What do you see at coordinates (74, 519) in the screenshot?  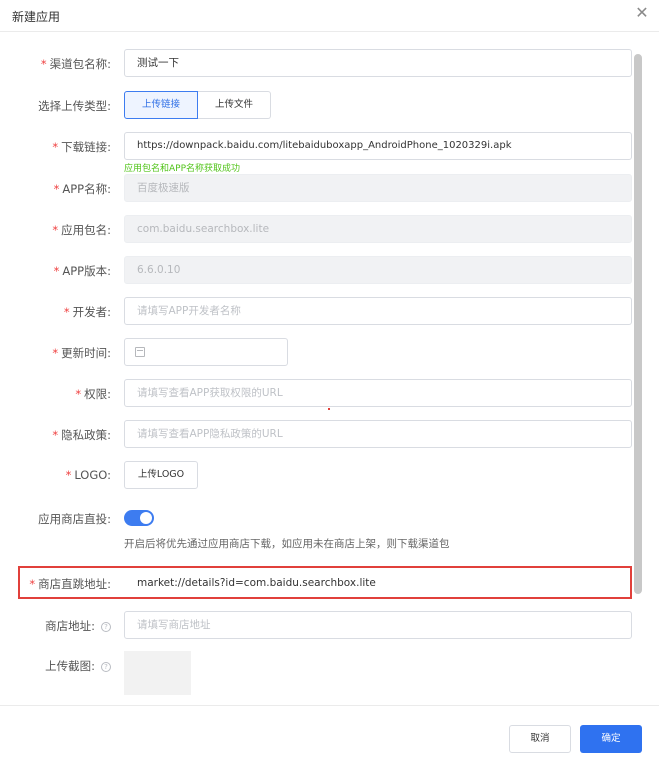 I see `store-direct-label: 应用商店直投:` at bounding box center [74, 519].